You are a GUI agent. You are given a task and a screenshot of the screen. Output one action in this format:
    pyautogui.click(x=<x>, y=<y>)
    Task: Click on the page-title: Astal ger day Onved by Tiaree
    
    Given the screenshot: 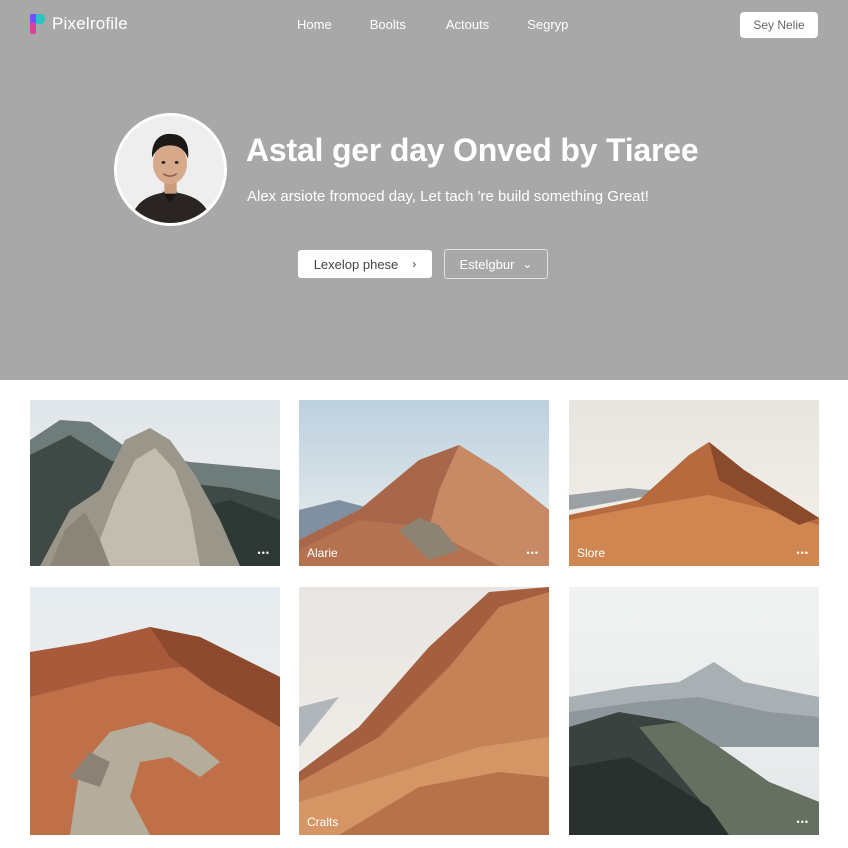 What is the action you would take?
    pyautogui.click(x=472, y=150)
    